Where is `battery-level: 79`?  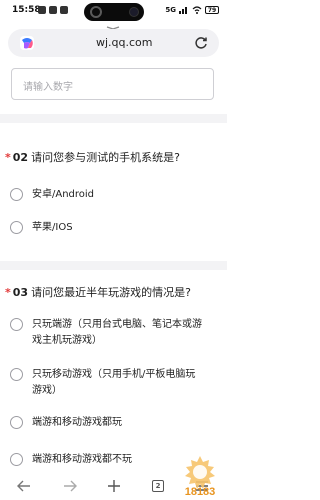
battery-level: 79 is located at coordinates (212, 10).